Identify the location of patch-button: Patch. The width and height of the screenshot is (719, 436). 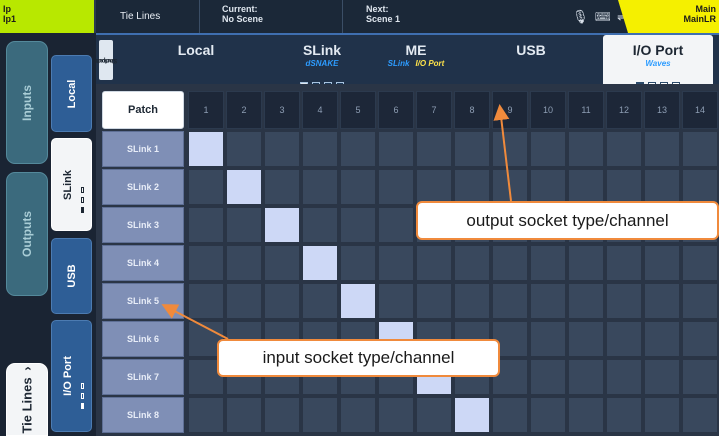
(143, 110).